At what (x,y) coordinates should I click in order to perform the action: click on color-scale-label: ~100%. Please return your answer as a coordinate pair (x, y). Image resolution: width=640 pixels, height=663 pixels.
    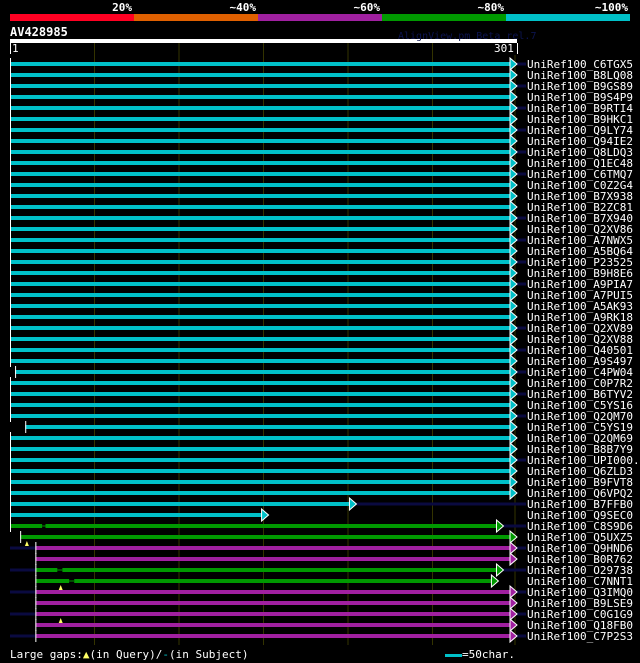
    Looking at the image, I should click on (611, 7).